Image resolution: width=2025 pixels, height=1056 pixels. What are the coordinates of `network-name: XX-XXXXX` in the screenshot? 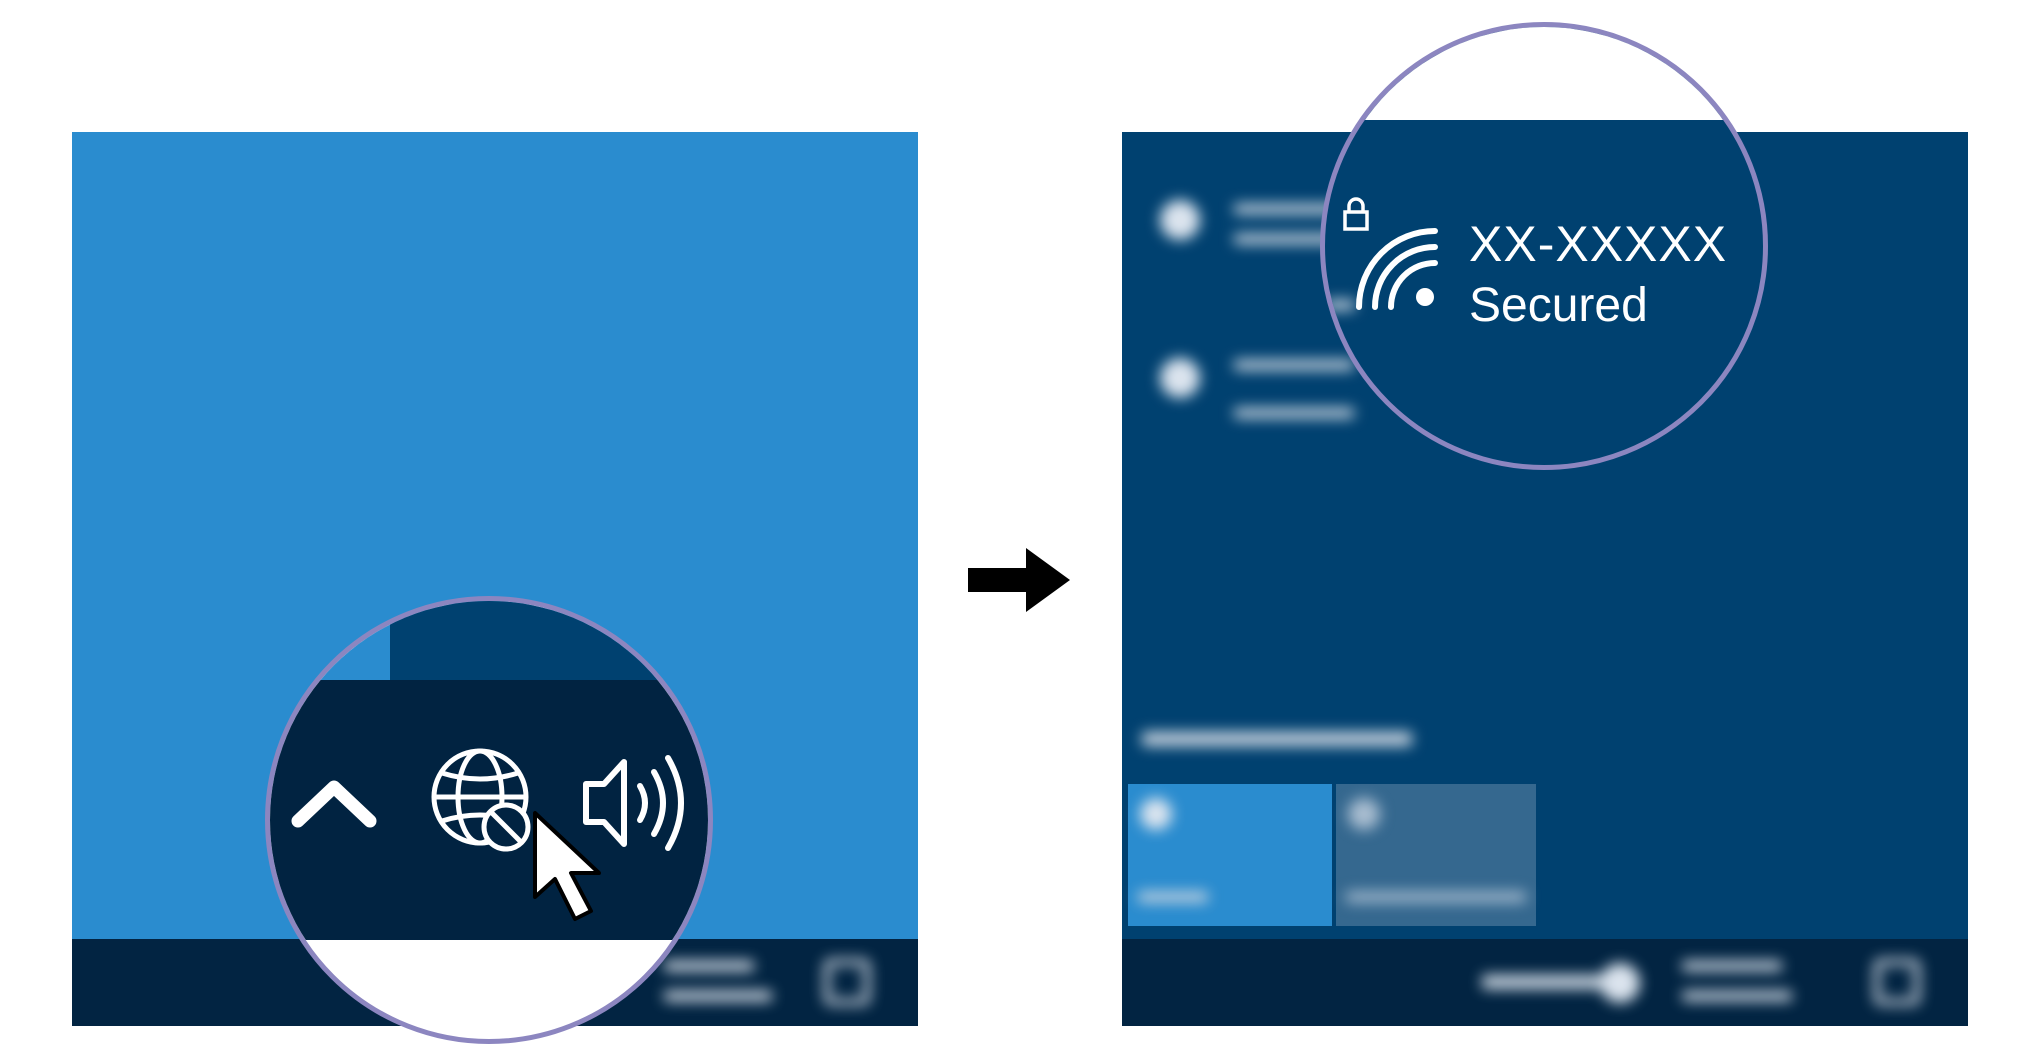 It's located at (1598, 244).